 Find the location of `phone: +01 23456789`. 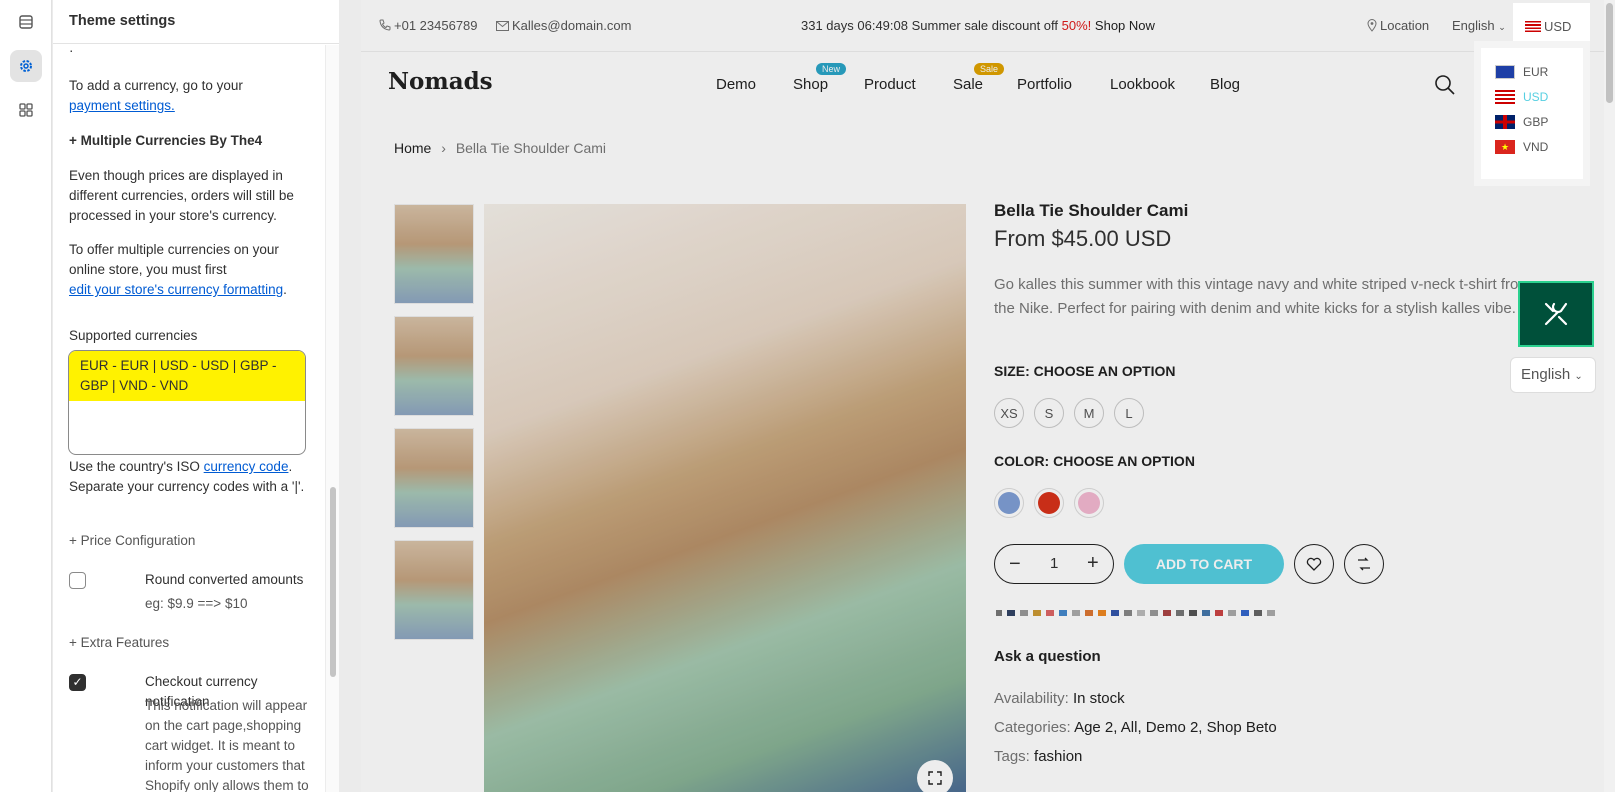

phone: +01 23456789 is located at coordinates (428, 25).